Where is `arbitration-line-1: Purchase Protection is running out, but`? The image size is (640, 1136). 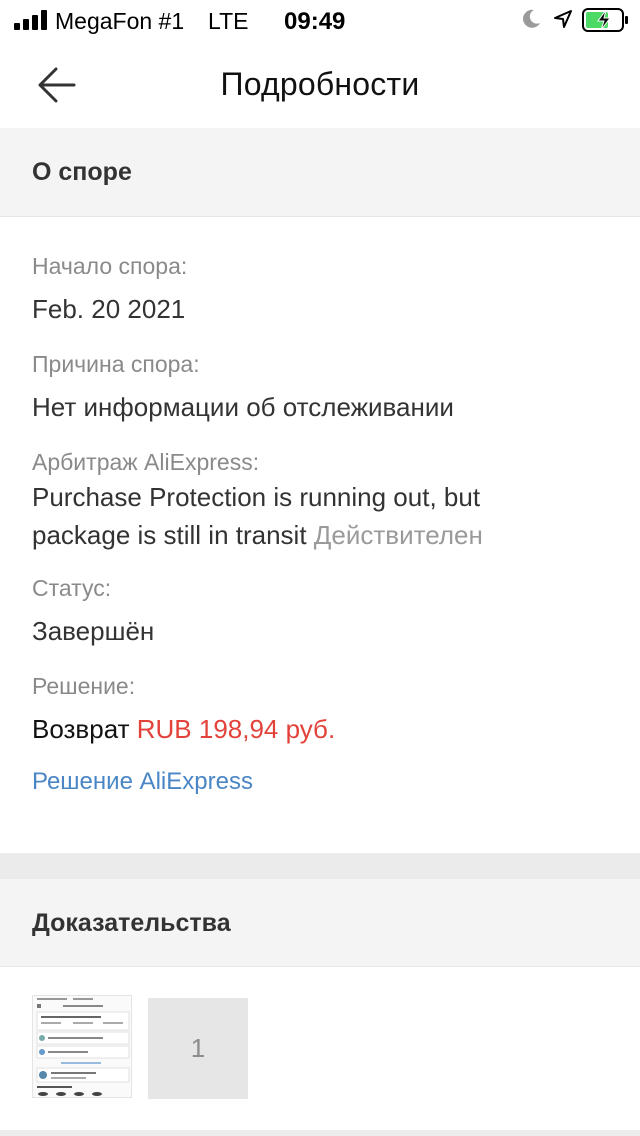
arbitration-line-1: Purchase Protection is running out, but is located at coordinates (256, 497).